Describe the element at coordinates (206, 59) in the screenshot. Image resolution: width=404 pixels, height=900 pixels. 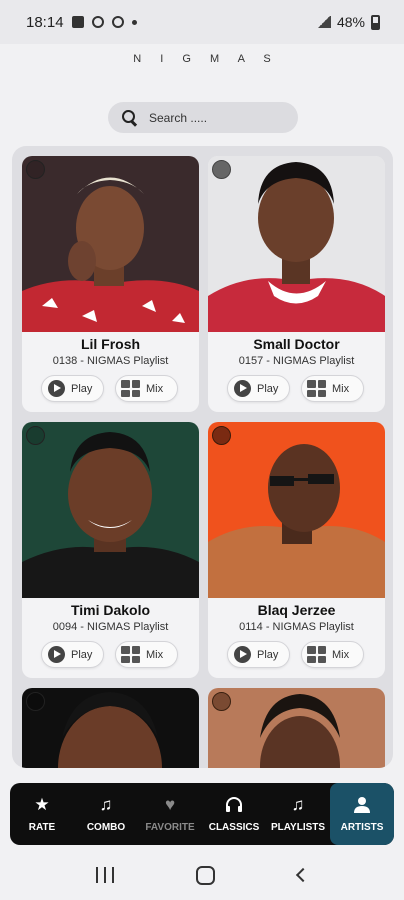
I see `app-title: N I G M A S` at that location.